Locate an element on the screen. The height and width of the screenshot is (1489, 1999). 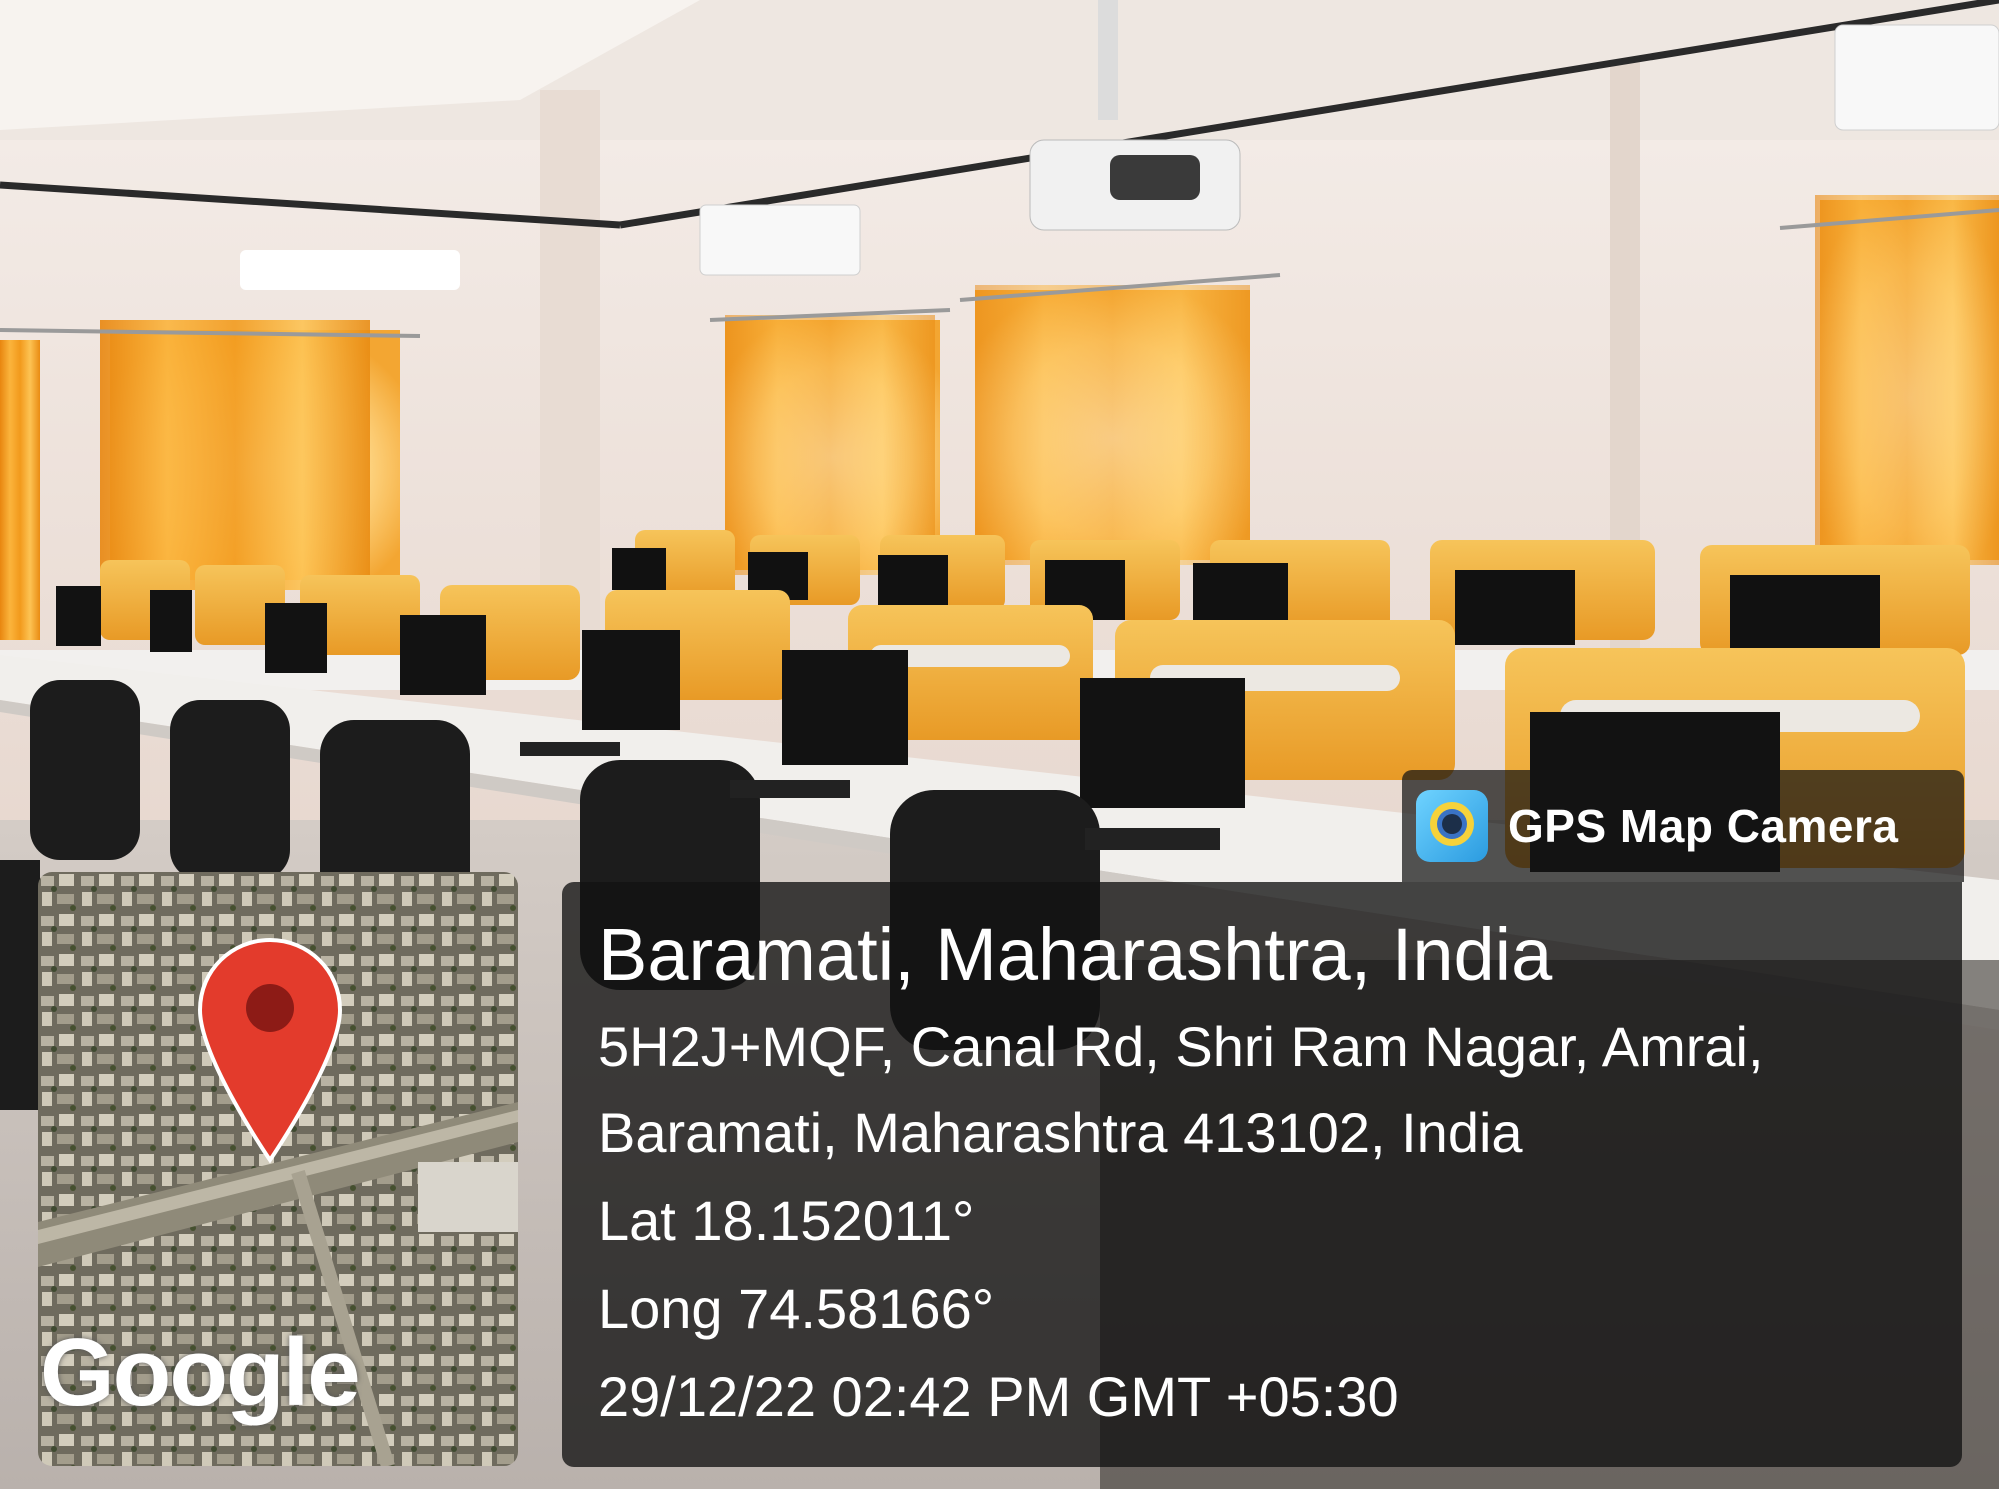
timestamp-text: 29/12/22 02:42 PM GMT +05:30 is located at coordinates (998, 1396).